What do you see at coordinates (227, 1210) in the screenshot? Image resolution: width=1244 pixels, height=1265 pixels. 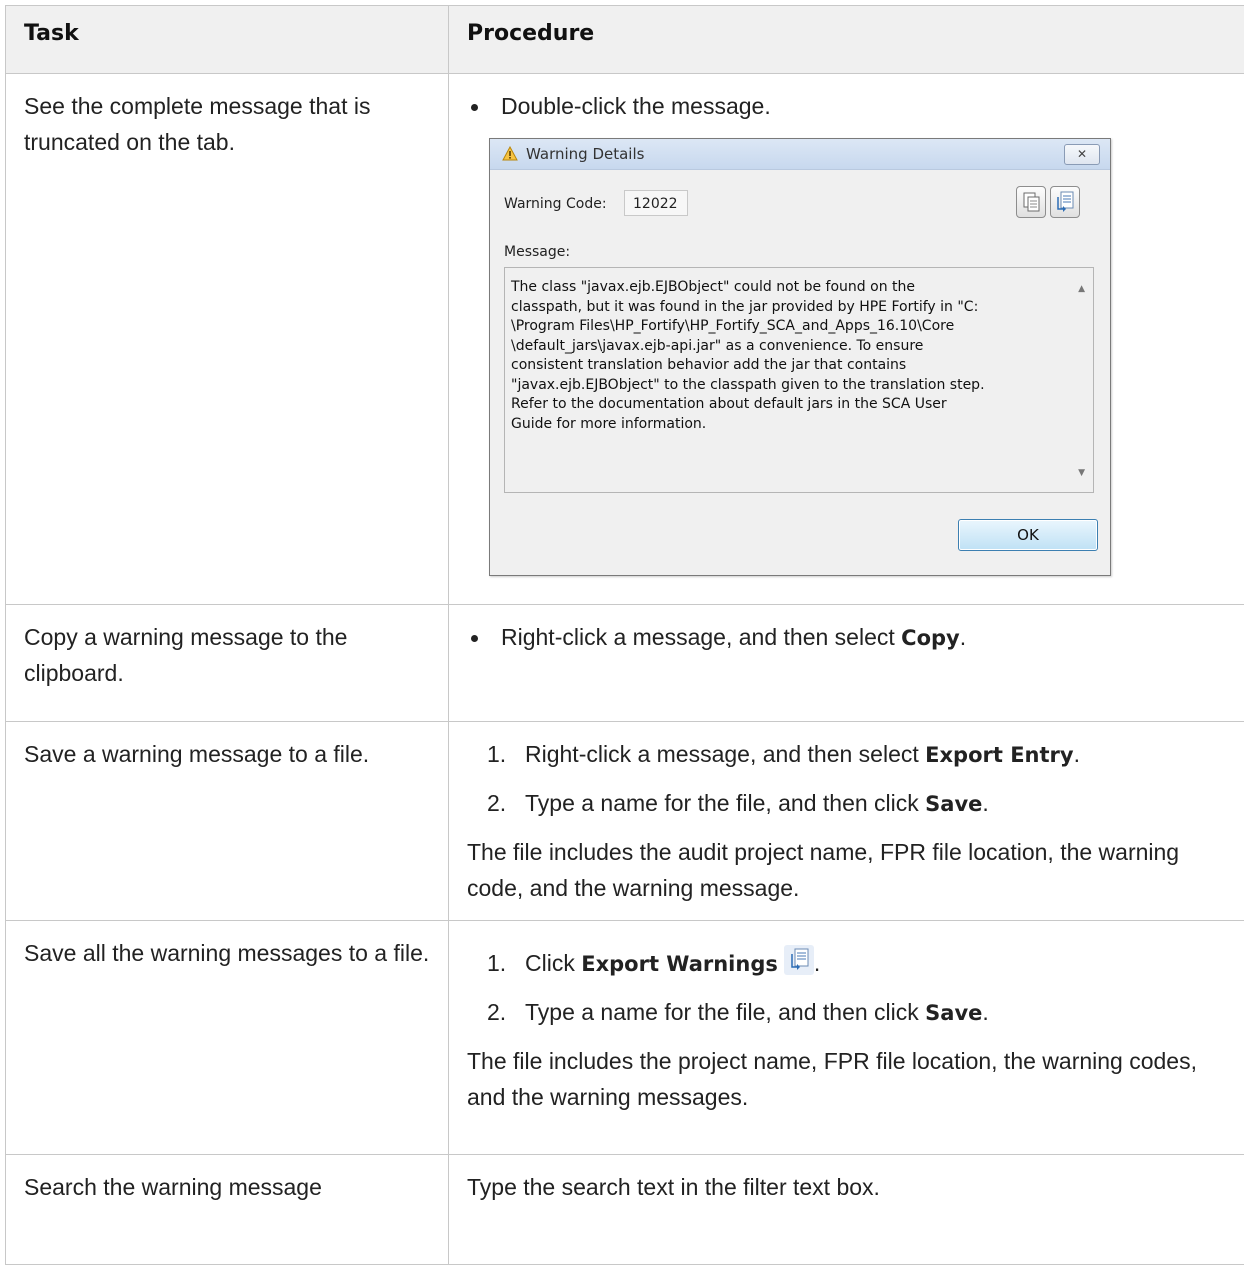 I see `task-cell: Search the warning message` at bounding box center [227, 1210].